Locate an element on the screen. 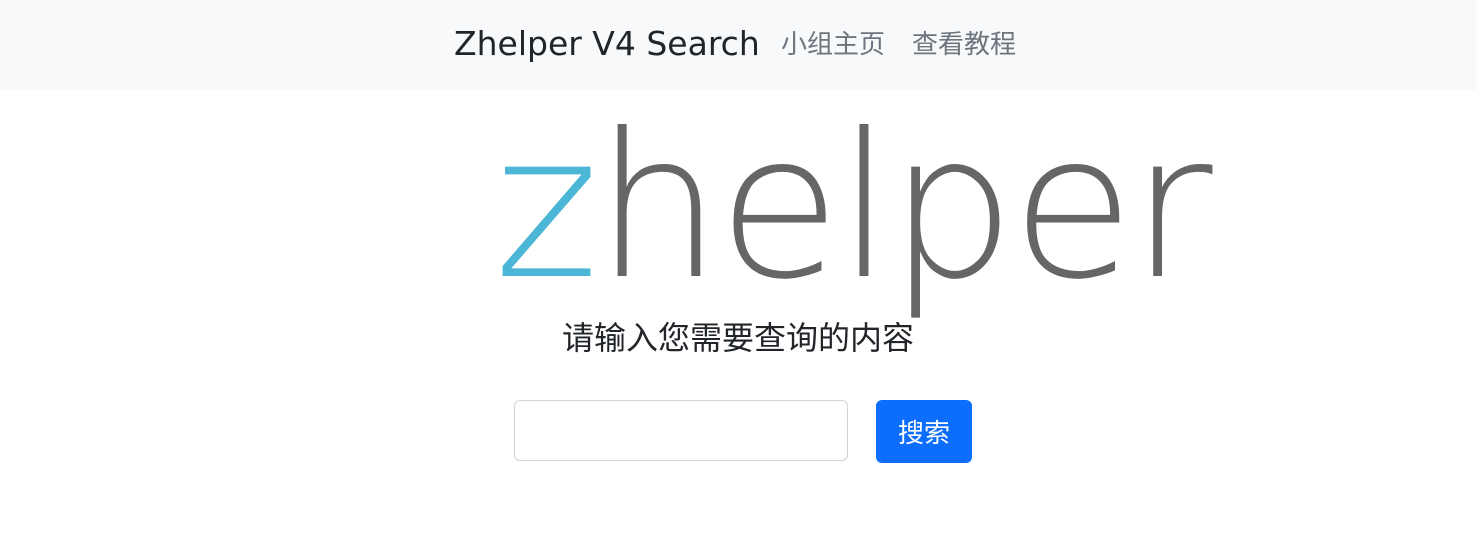 Image resolution: width=1476 pixels, height=555 pixels. search-button: 搜索 is located at coordinates (924, 431).